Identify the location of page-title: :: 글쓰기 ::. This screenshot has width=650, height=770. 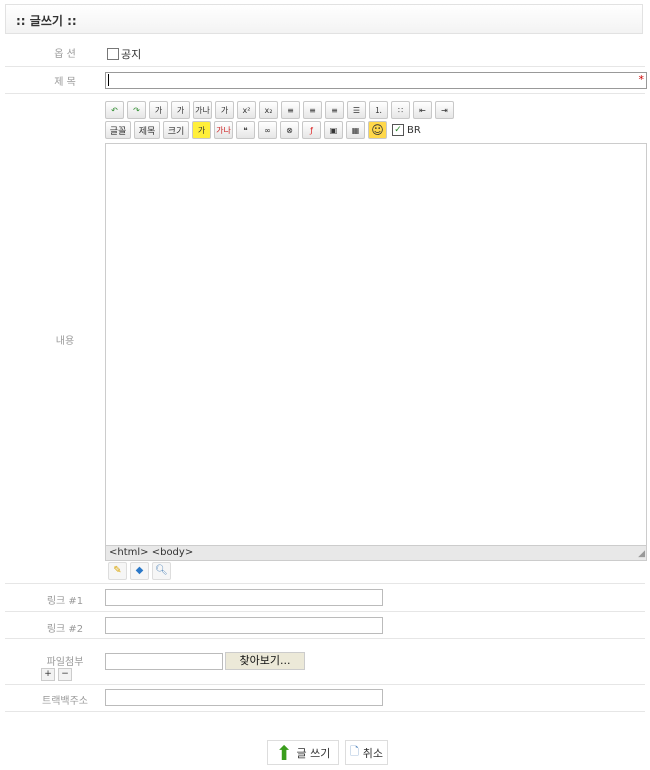
(46, 21).